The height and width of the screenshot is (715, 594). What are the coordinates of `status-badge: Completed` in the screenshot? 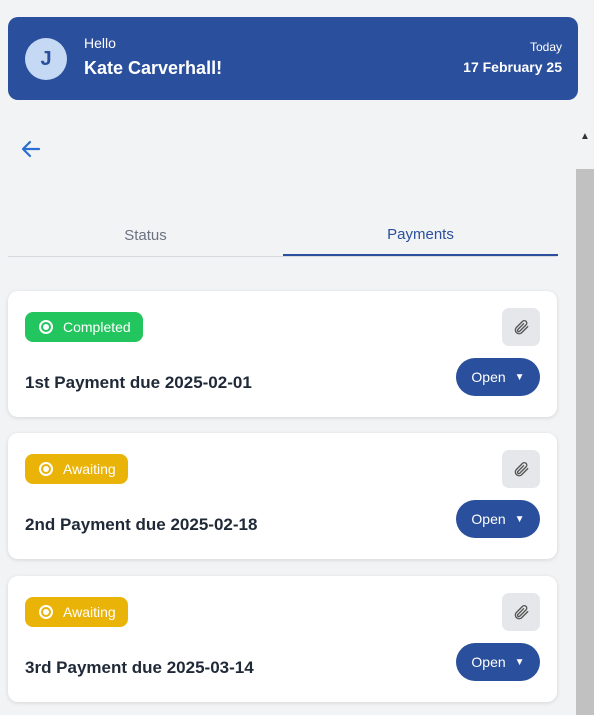 It's located at (84, 327).